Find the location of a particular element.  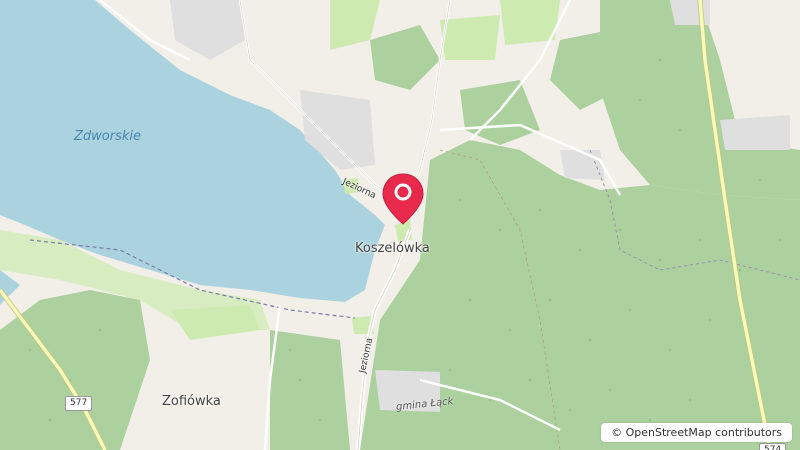

lake-label: Zdworskie is located at coordinates (107, 136).